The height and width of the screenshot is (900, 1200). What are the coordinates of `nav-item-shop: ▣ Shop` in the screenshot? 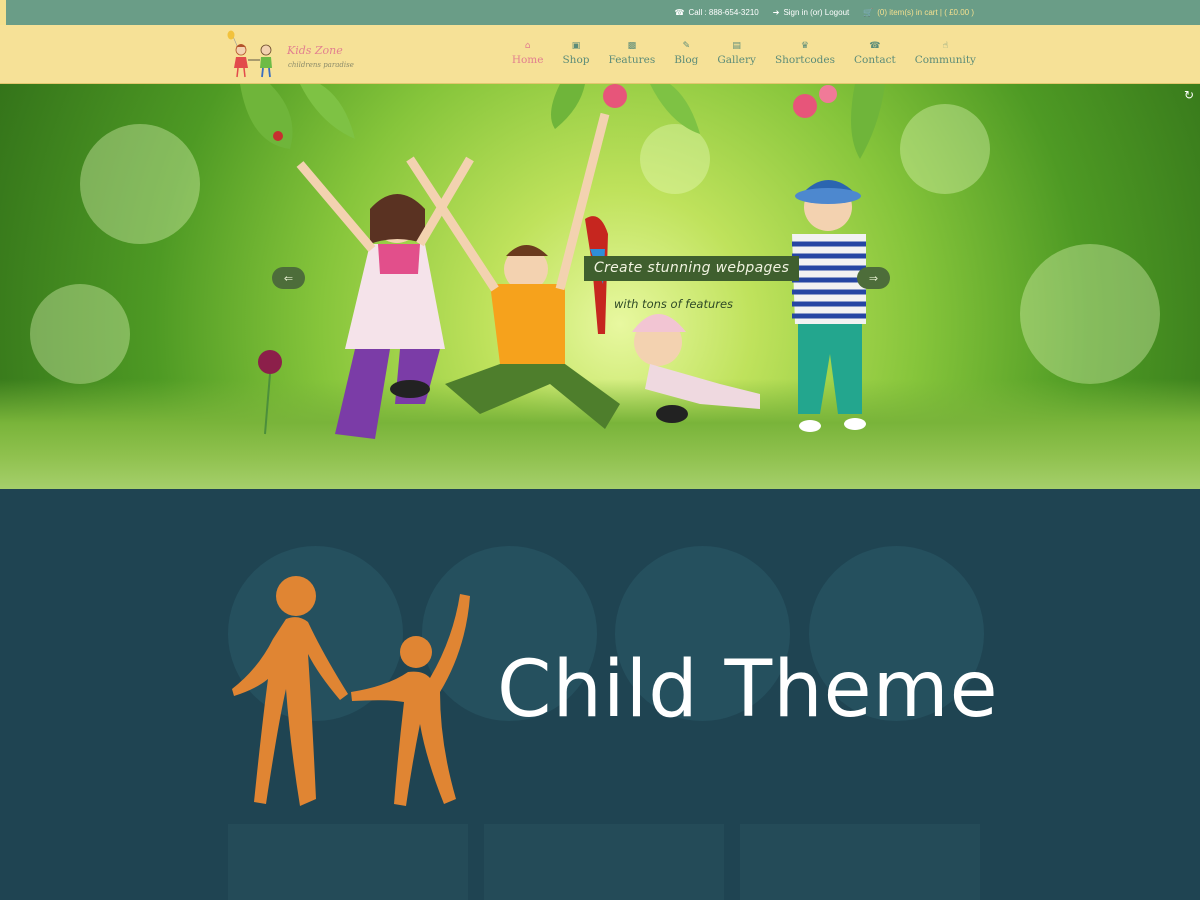 It's located at (575, 53).